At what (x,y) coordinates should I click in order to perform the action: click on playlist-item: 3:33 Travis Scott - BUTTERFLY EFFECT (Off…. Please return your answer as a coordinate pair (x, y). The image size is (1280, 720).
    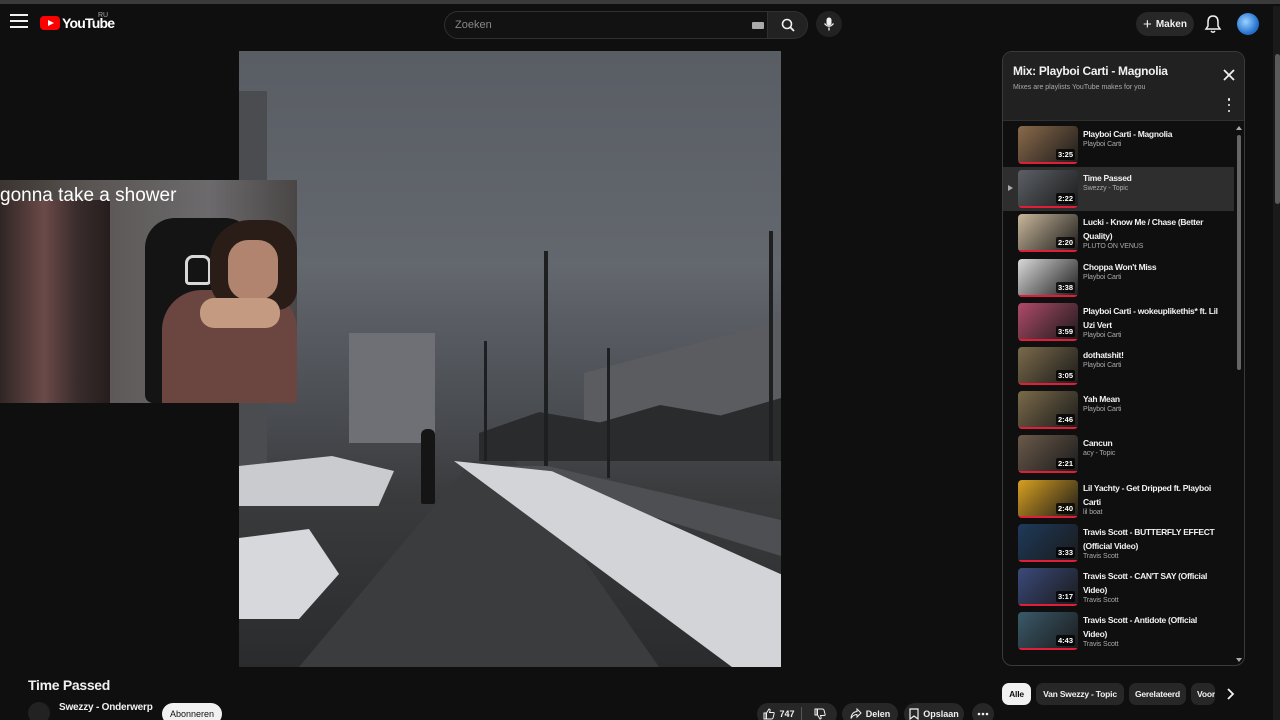
    Looking at the image, I should click on (1118, 543).